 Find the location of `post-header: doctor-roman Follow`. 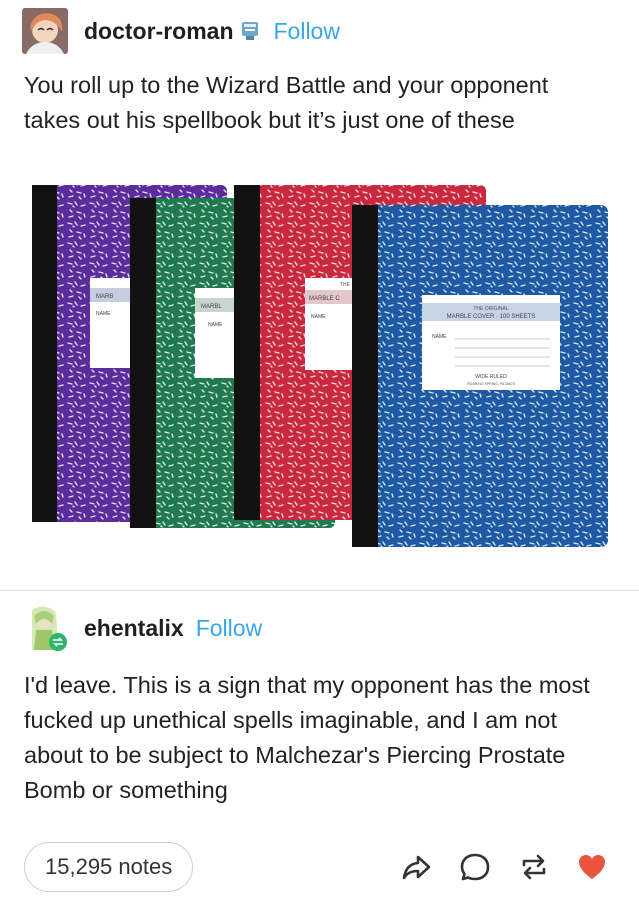

post-header: doctor-roman Follow is located at coordinates (181, 31).